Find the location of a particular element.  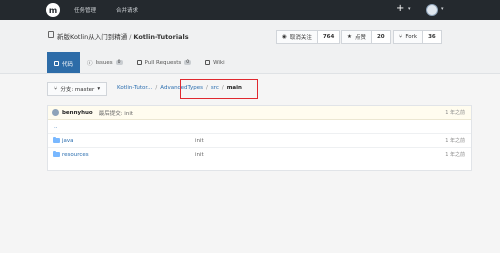

user-avatar is located at coordinates (432, 10).